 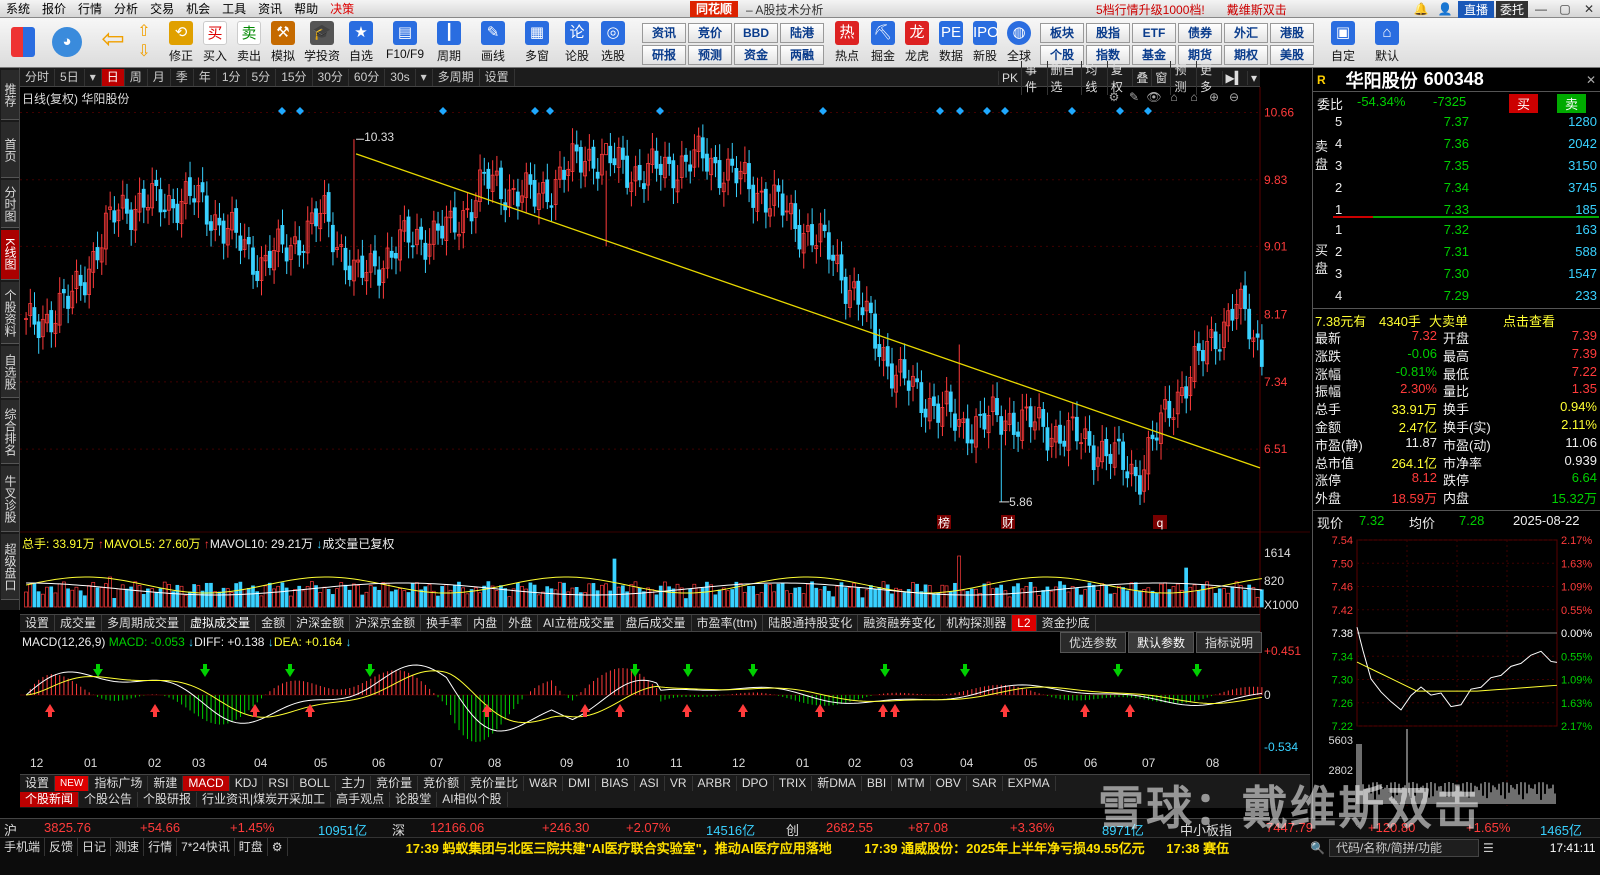 What do you see at coordinates (10, 372) in the screenshot?
I see `left-tab-watchlist: 自选股` at bounding box center [10, 372].